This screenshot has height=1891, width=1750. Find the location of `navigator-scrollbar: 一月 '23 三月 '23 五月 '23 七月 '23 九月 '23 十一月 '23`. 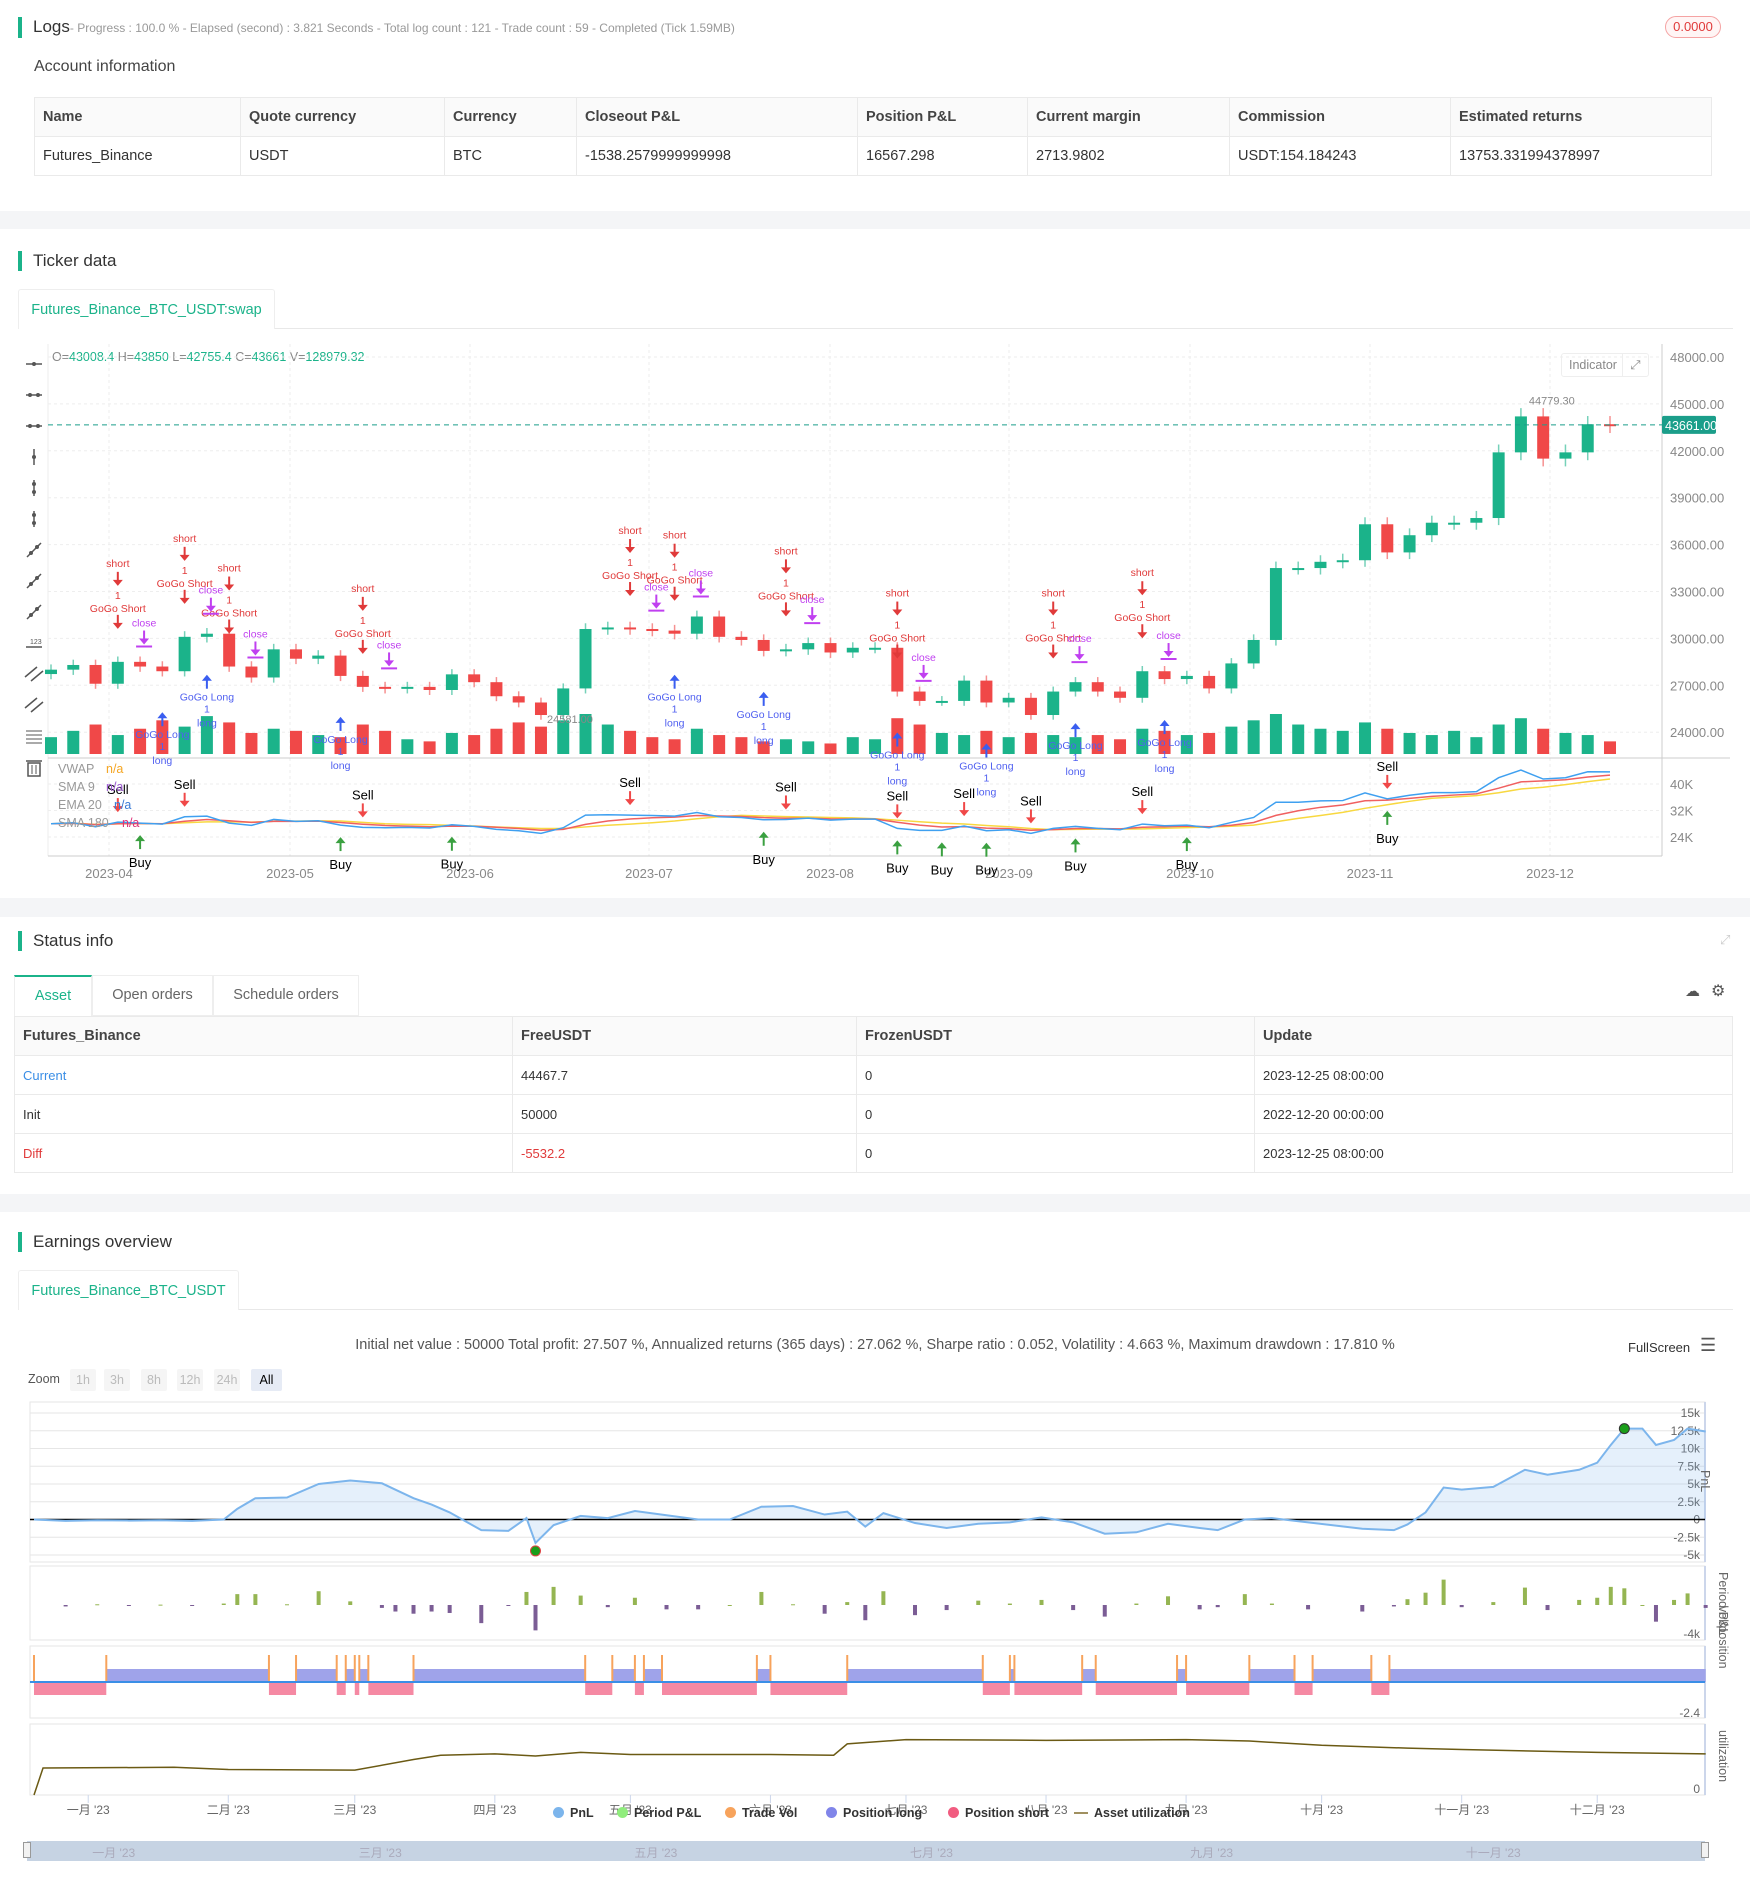

navigator-scrollbar: 一月 '23 三月 '23 五月 '23 七月 '23 九月 '23 十一月 '23 is located at coordinates (866, 1851).